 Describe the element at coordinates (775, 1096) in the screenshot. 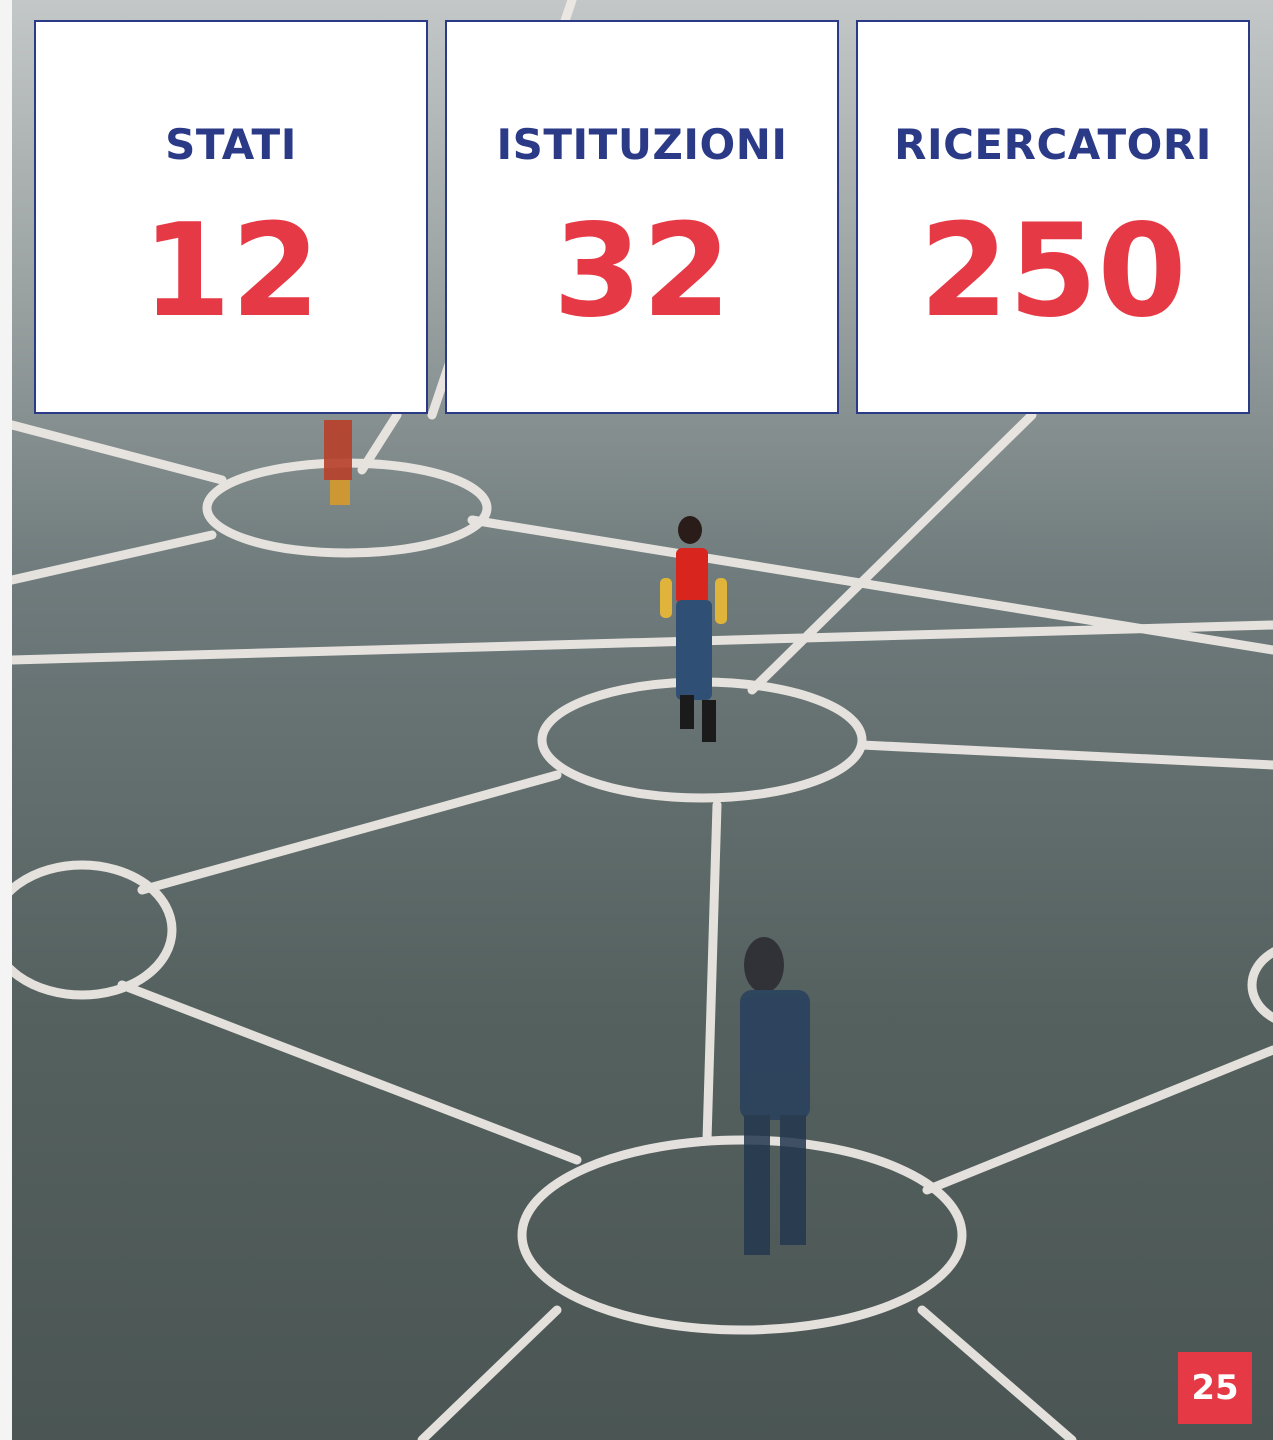

I see `figurine-bottom` at that location.